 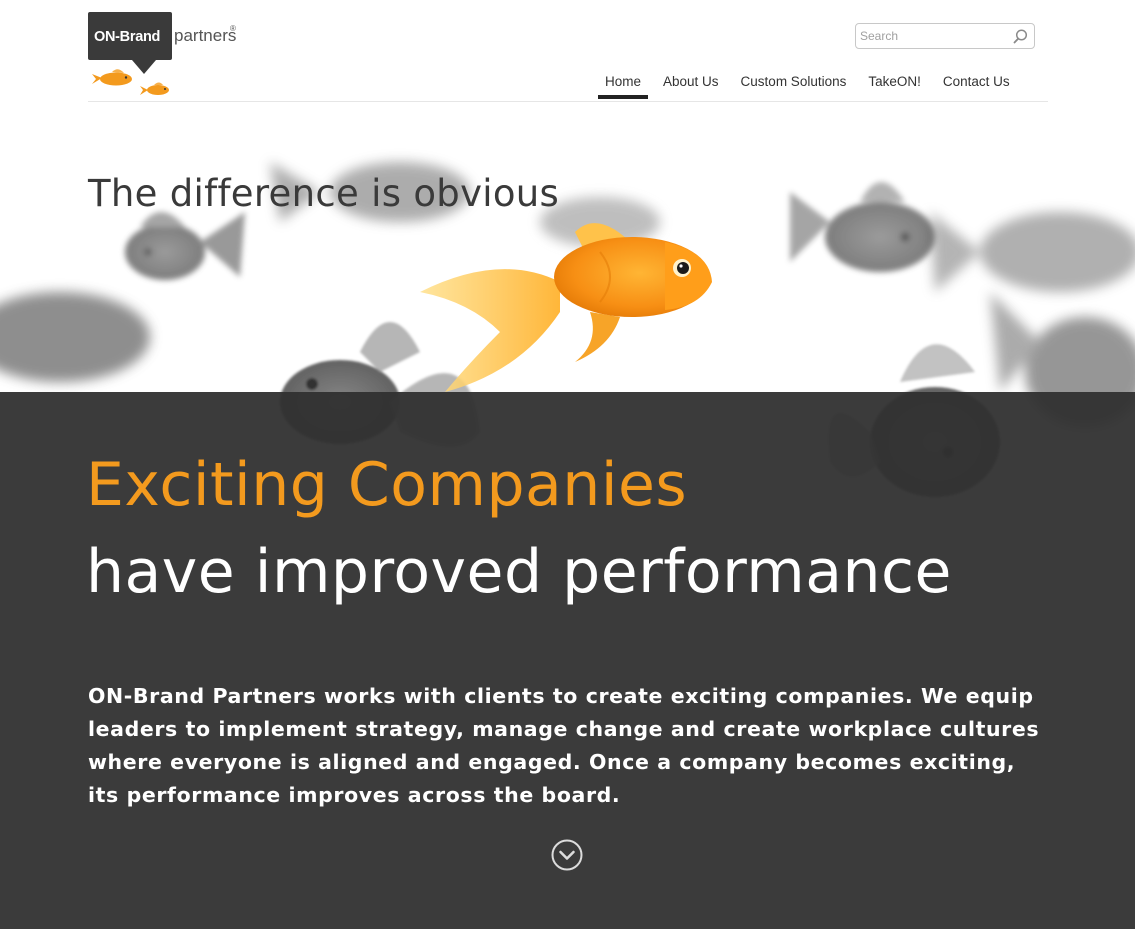 I want to click on search-input, so click(x=934, y=36).